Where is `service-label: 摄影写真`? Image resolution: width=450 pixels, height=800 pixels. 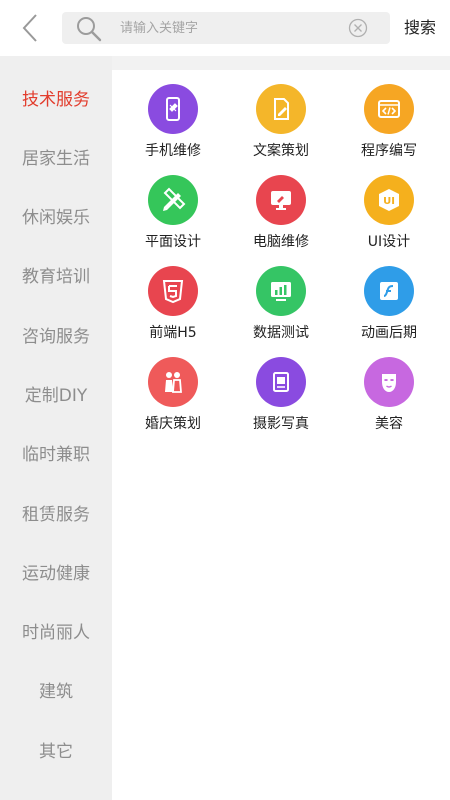 service-label: 摄影写真 is located at coordinates (281, 424).